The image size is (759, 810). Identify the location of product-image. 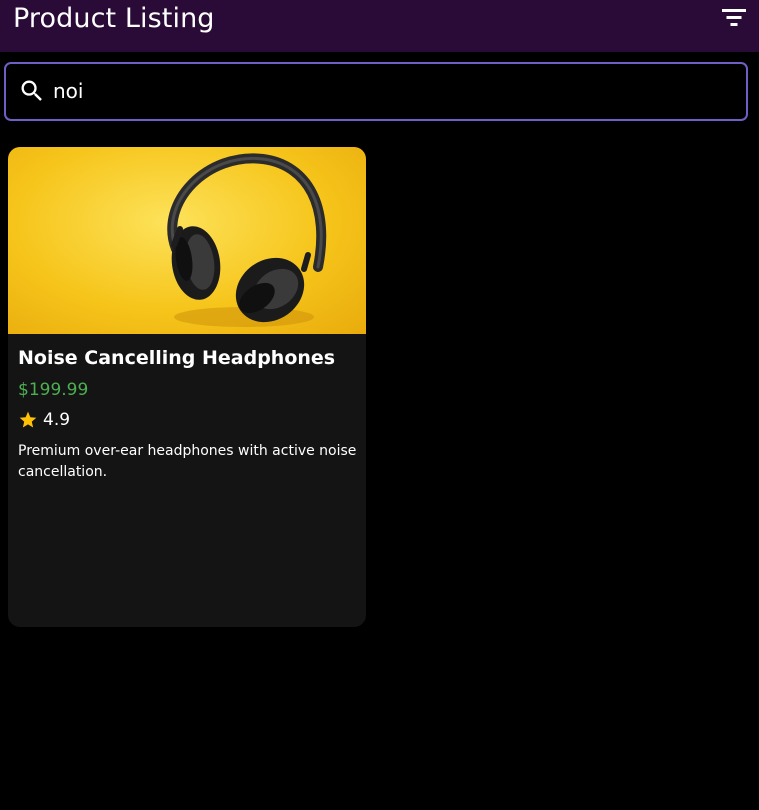
(187, 240).